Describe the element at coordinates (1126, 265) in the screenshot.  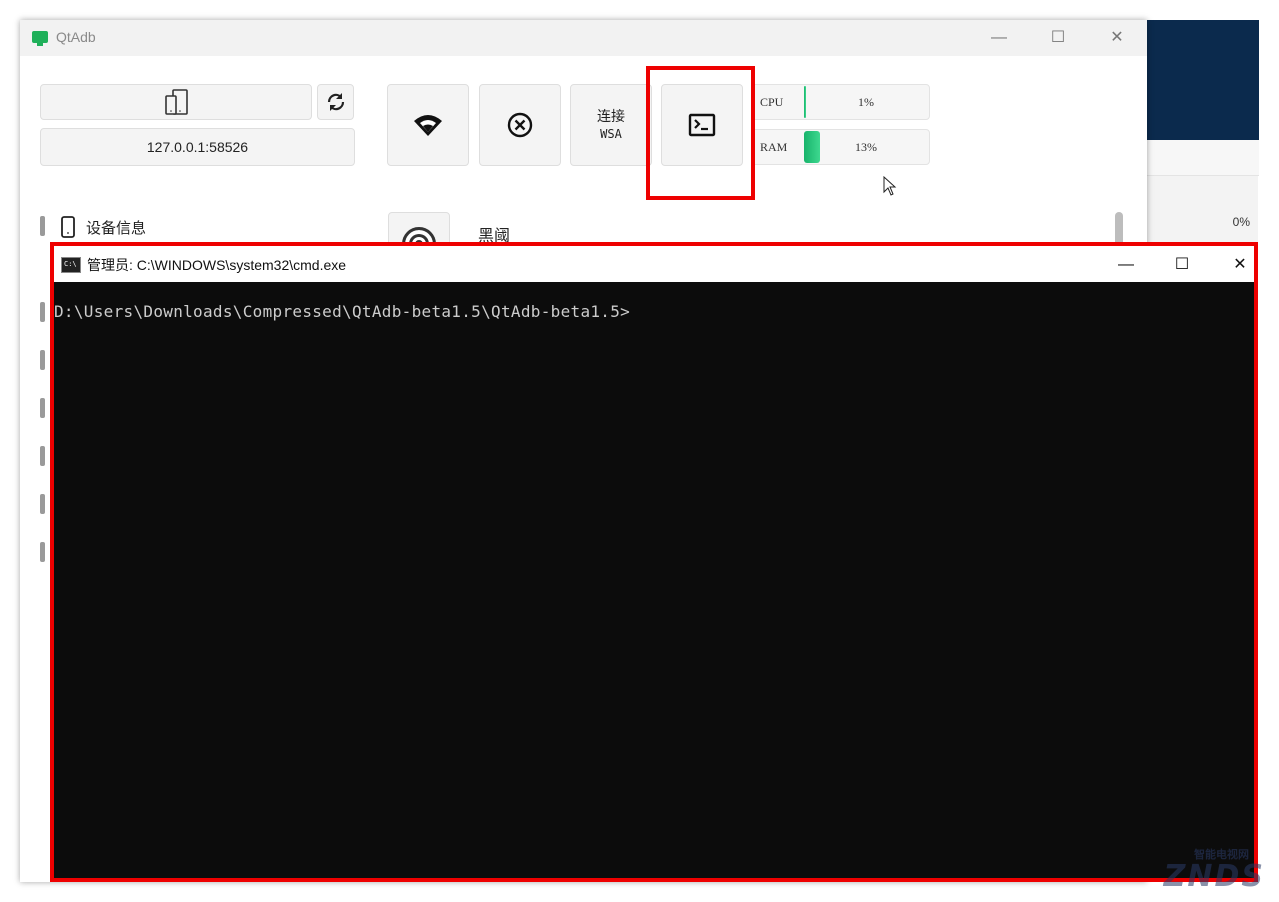
I see `cmd-minimize-button: —` at that location.